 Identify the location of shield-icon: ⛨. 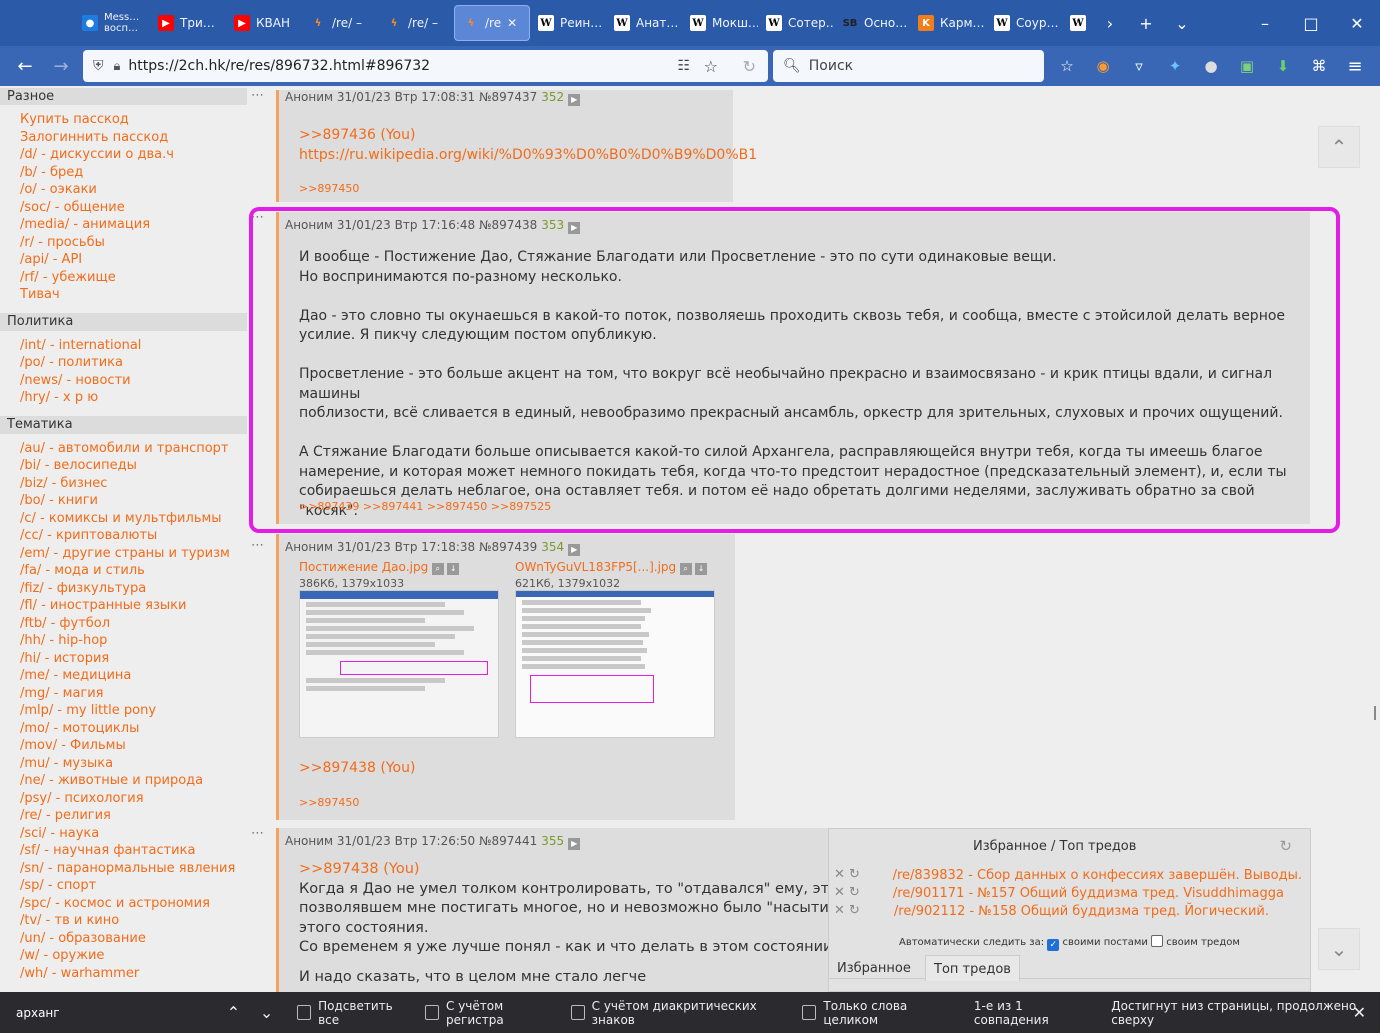
(98, 66).